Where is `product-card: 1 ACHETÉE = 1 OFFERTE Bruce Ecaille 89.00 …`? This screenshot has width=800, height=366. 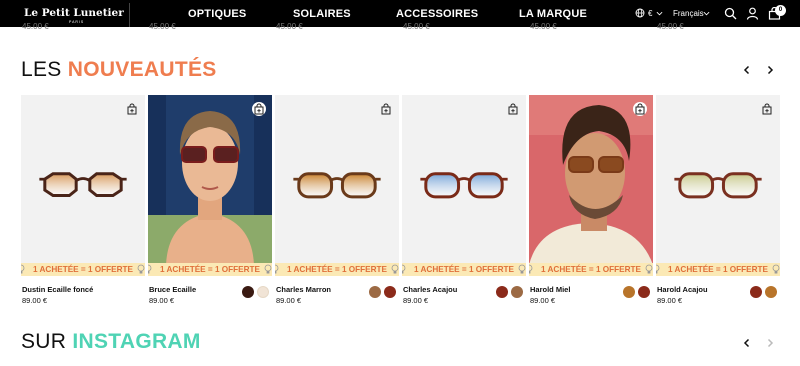 product-card: 1 ACHETÉE = 1 OFFERTE Bruce Ecaille 89.00 … is located at coordinates (210, 202).